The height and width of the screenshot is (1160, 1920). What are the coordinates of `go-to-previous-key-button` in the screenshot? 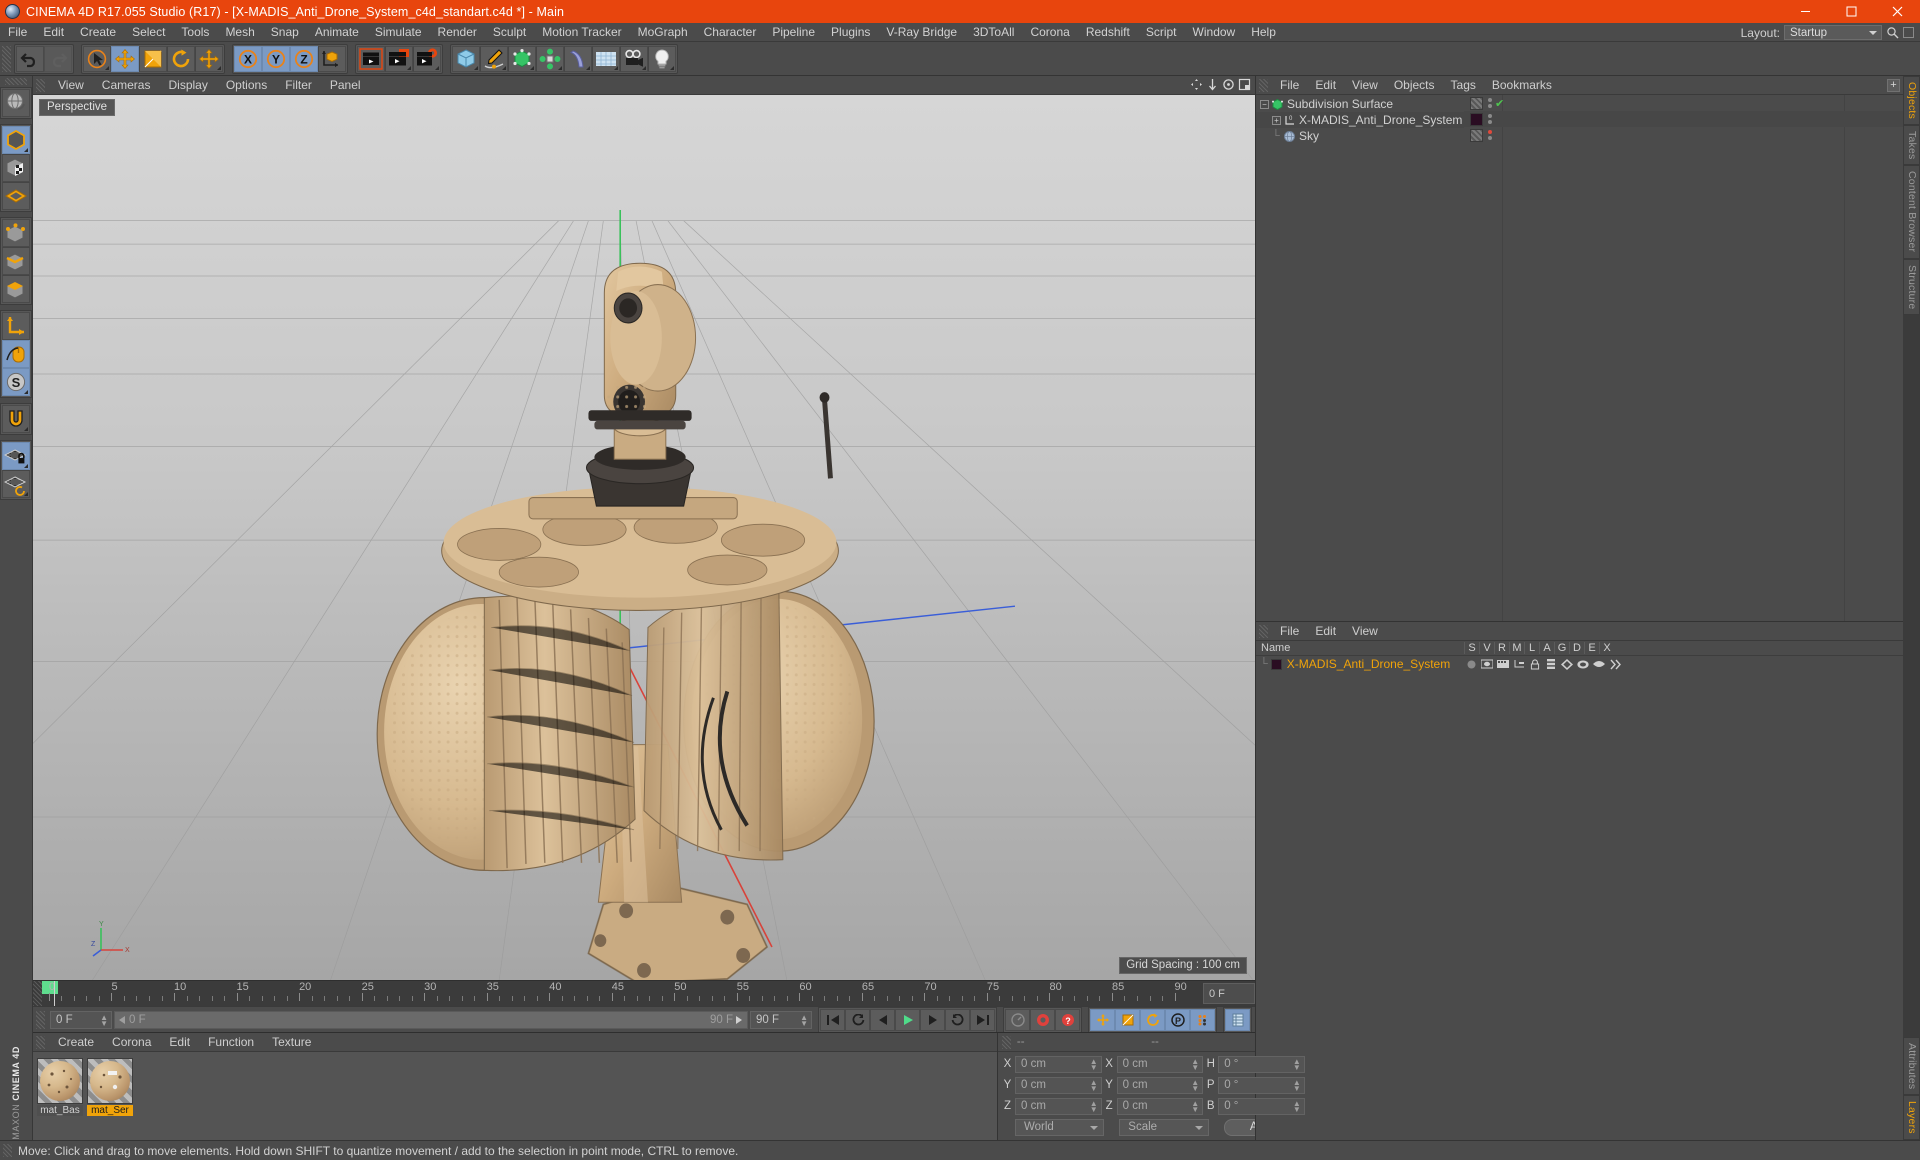 It's located at (857, 1019).